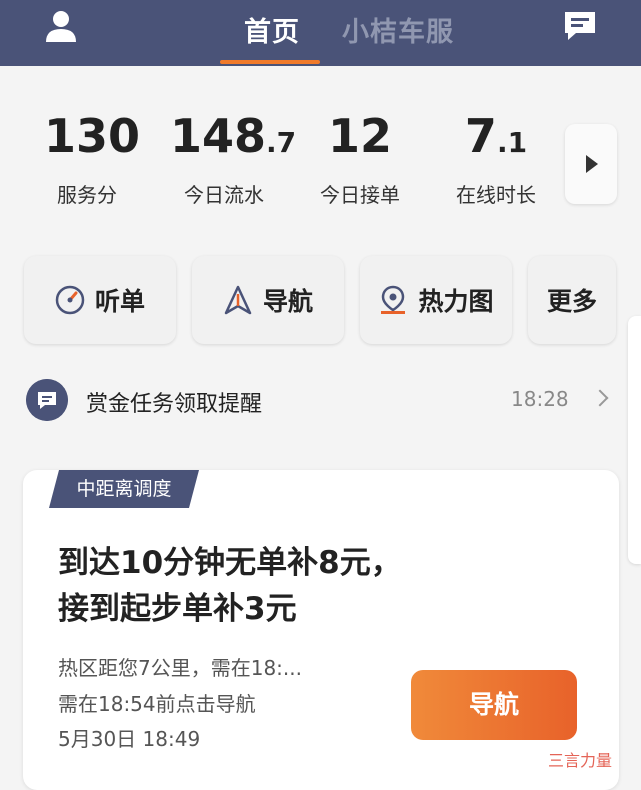  I want to click on dispatch-tag: 中距离调度, so click(124, 489).